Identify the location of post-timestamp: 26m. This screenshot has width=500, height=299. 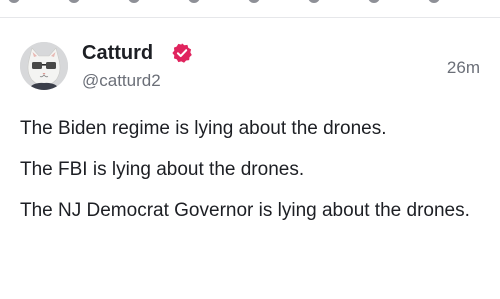
(463, 68).